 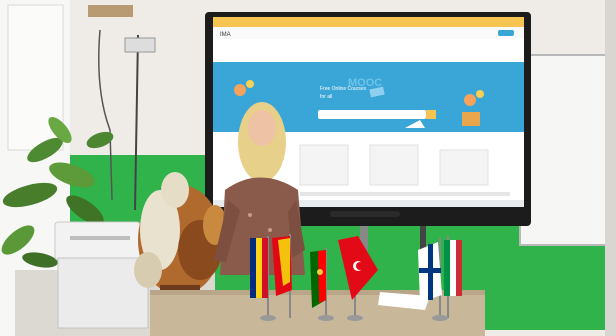 What do you see at coordinates (326, 97) in the screenshot?
I see `hero-sub: for all` at bounding box center [326, 97].